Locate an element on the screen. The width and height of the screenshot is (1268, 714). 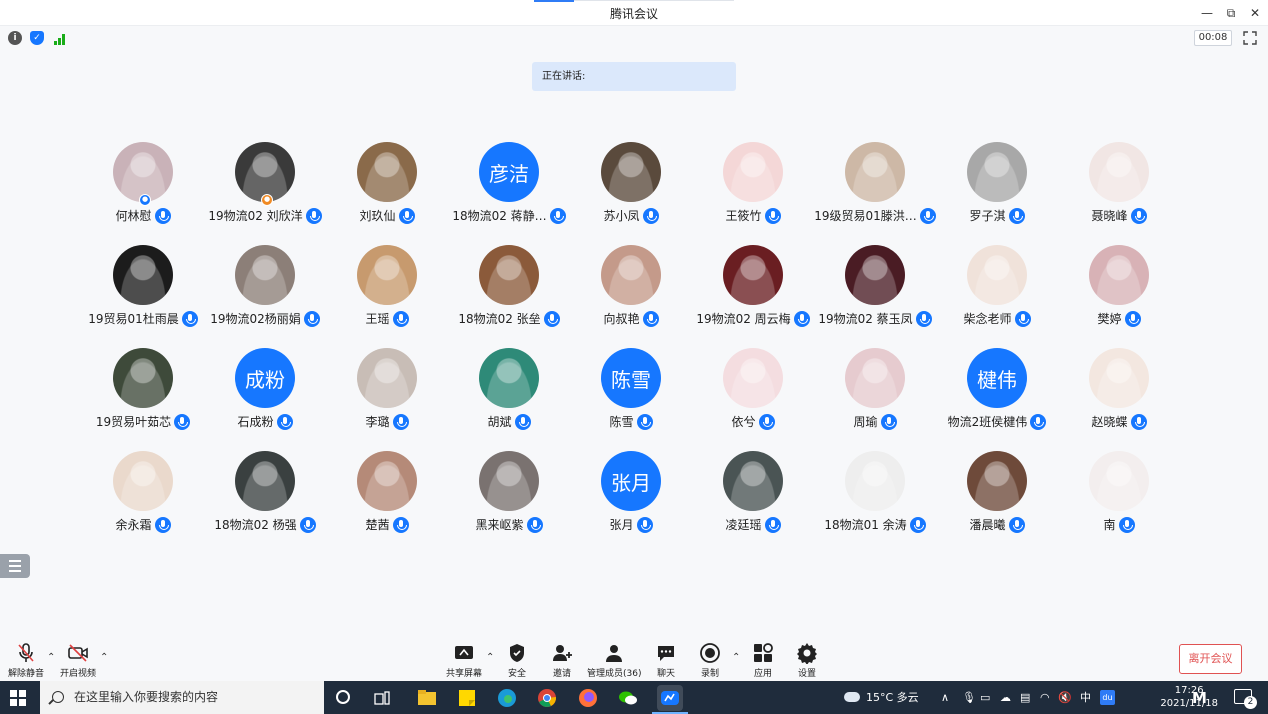
tray-app-icon: ▤ is located at coordinates (1025, 697).